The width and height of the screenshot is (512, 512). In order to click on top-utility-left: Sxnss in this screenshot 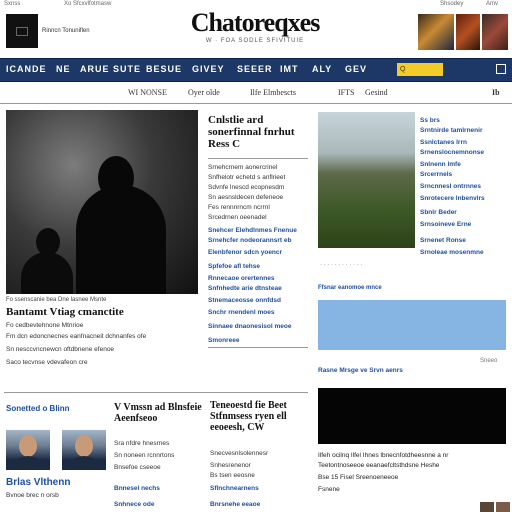, I will do `click(12, 4)`.